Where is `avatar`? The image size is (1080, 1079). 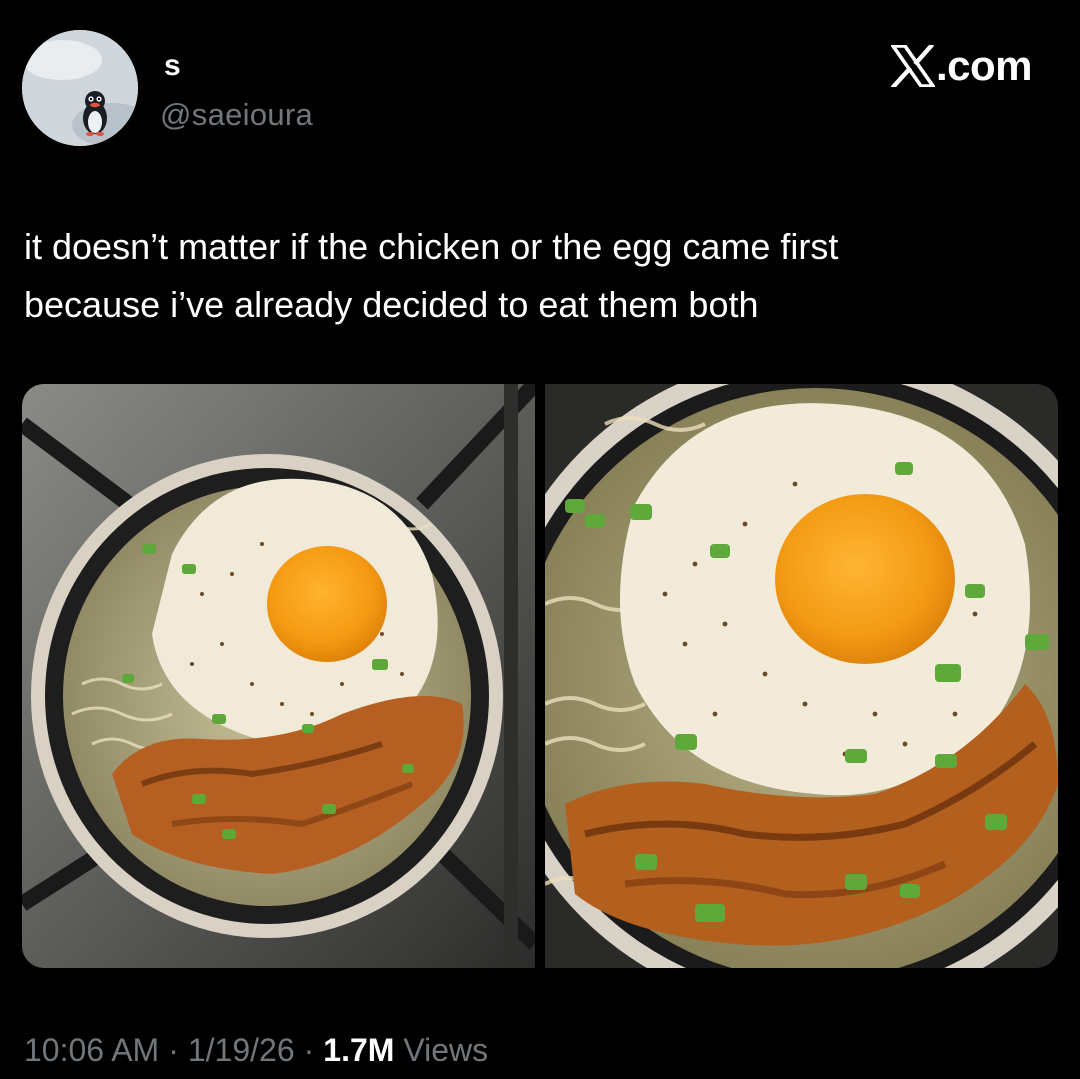 avatar is located at coordinates (80, 88).